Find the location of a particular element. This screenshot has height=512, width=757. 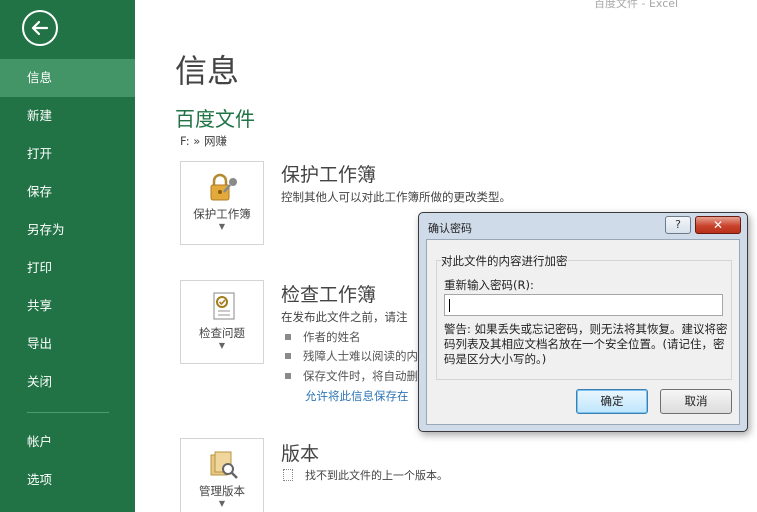

page-title: 信息 is located at coordinates (207, 71).